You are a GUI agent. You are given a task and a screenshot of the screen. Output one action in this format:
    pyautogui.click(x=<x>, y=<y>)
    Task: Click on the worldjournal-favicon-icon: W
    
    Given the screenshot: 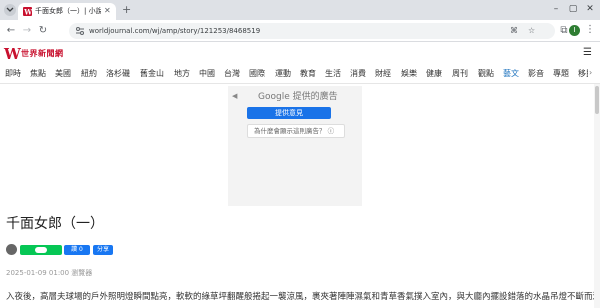 What is the action you would take?
    pyautogui.click(x=27, y=11)
    